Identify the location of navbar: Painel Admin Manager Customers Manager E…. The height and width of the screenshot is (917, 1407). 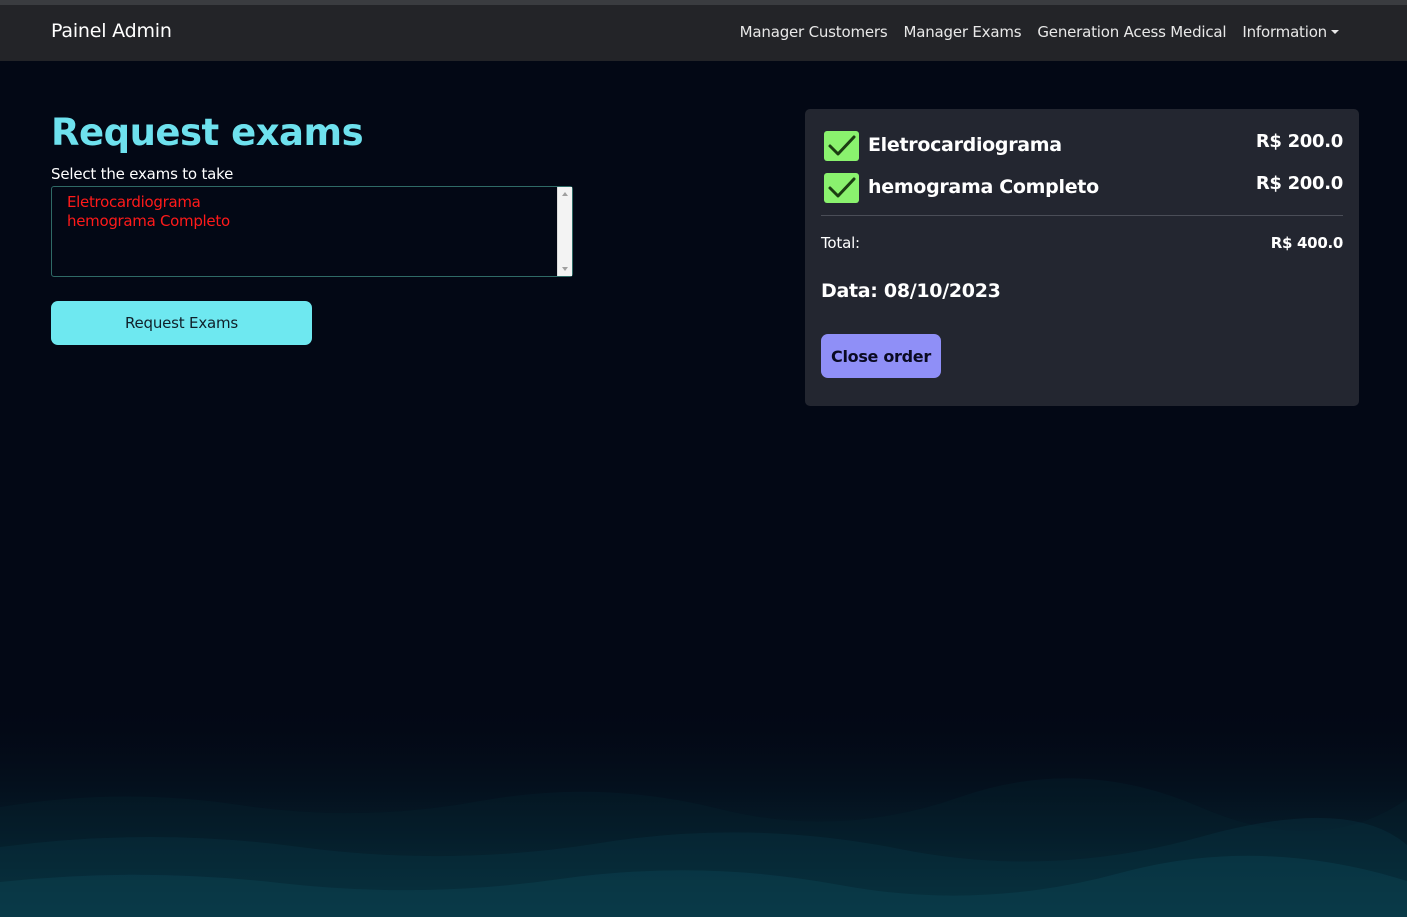
(703, 33).